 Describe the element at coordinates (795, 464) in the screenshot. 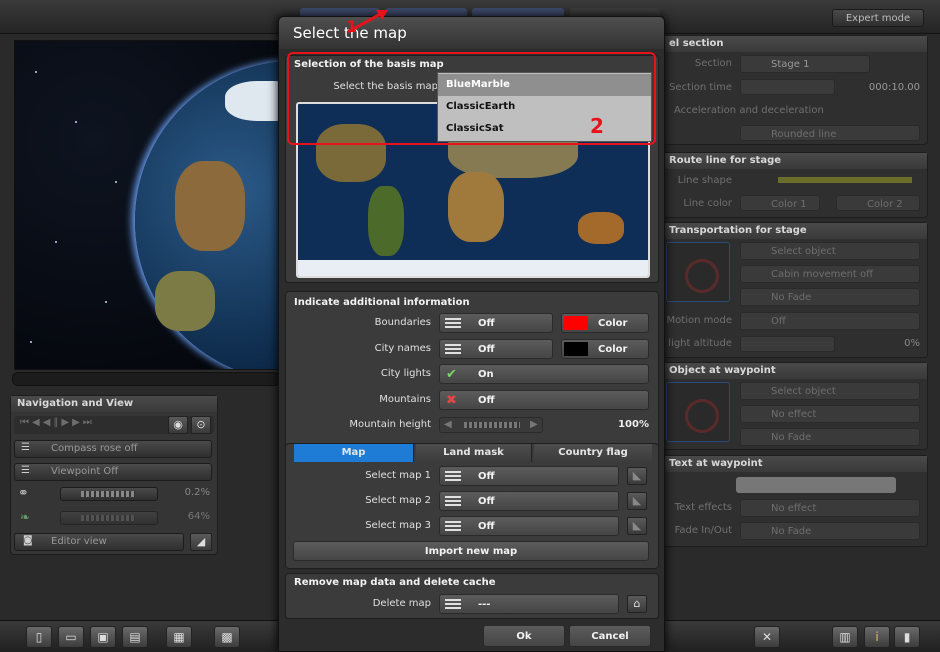

I see `text-header: Text at waypoint` at that location.